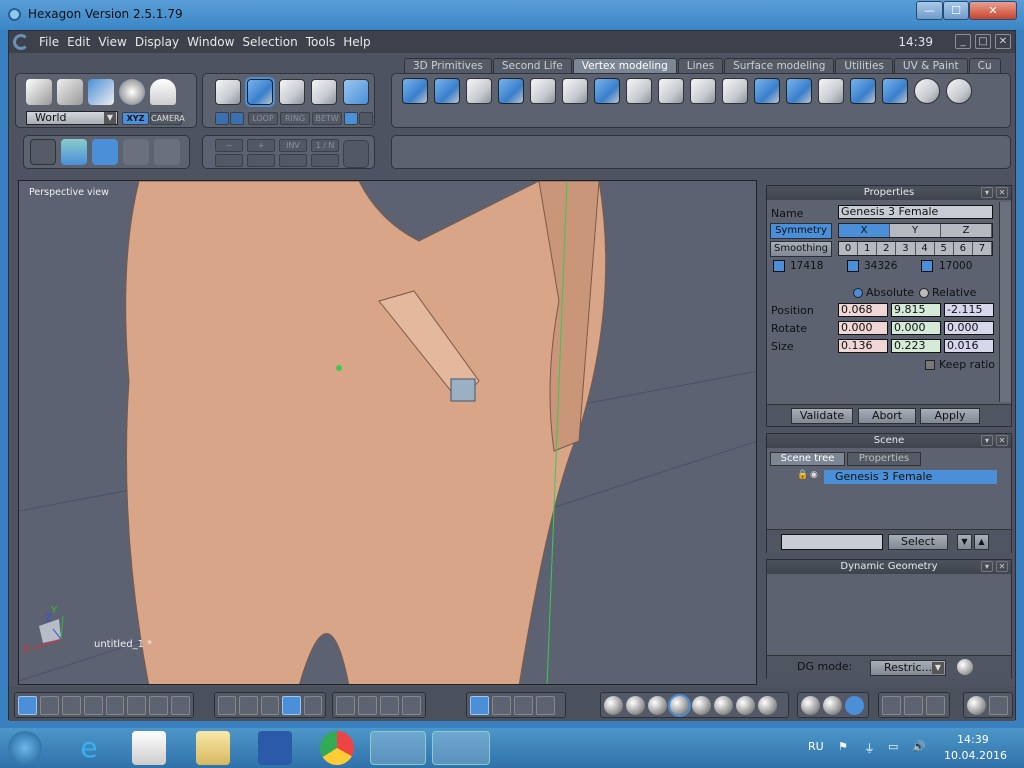 This screenshot has width=1024, height=768. Describe the element at coordinates (930, 66) in the screenshot. I see `tab-uv-paint: UV & Paint` at that location.